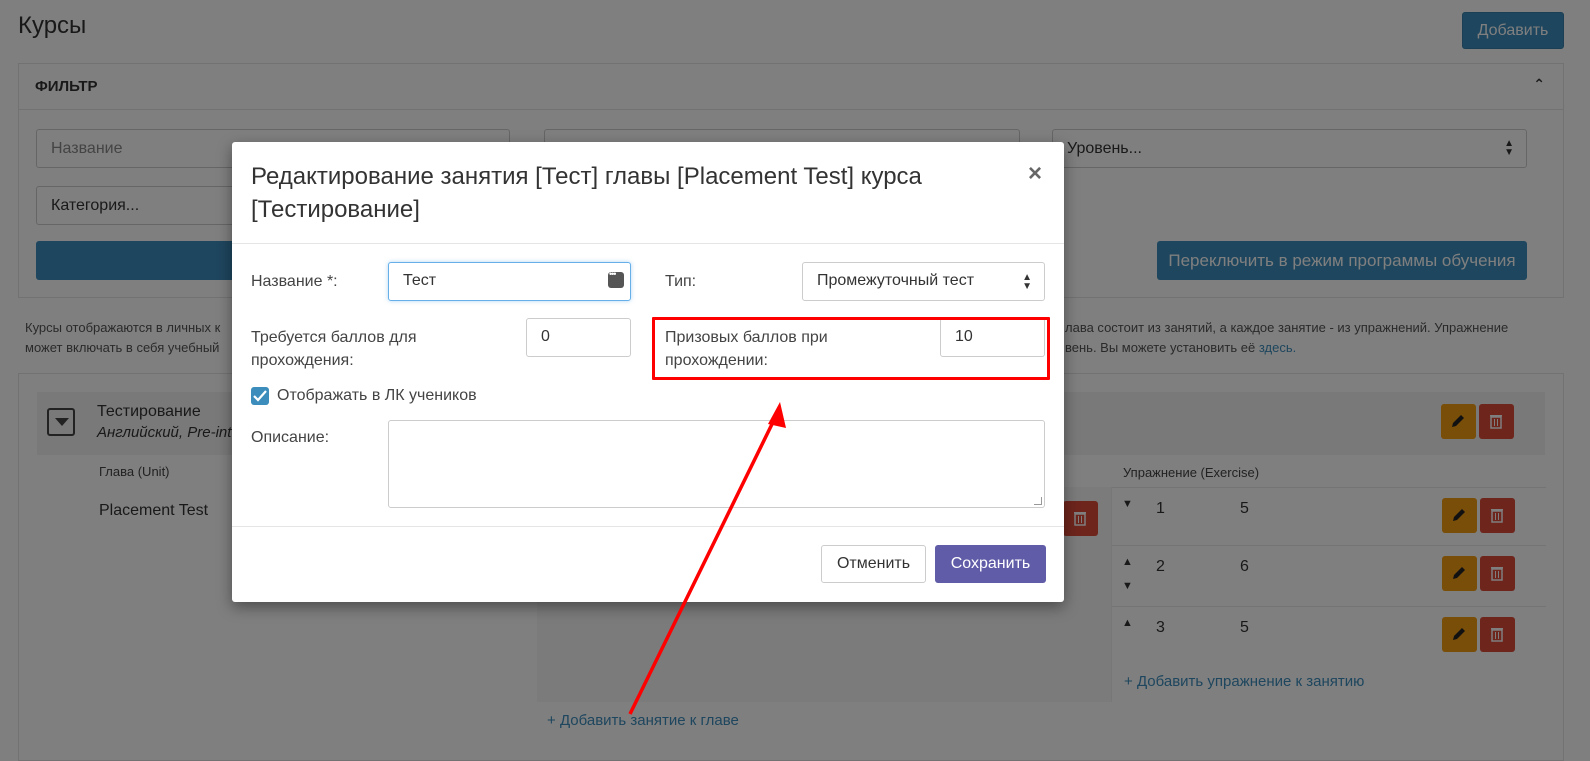 The width and height of the screenshot is (1590, 761). What do you see at coordinates (716, 464) in the screenshot?
I see `description-textarea` at bounding box center [716, 464].